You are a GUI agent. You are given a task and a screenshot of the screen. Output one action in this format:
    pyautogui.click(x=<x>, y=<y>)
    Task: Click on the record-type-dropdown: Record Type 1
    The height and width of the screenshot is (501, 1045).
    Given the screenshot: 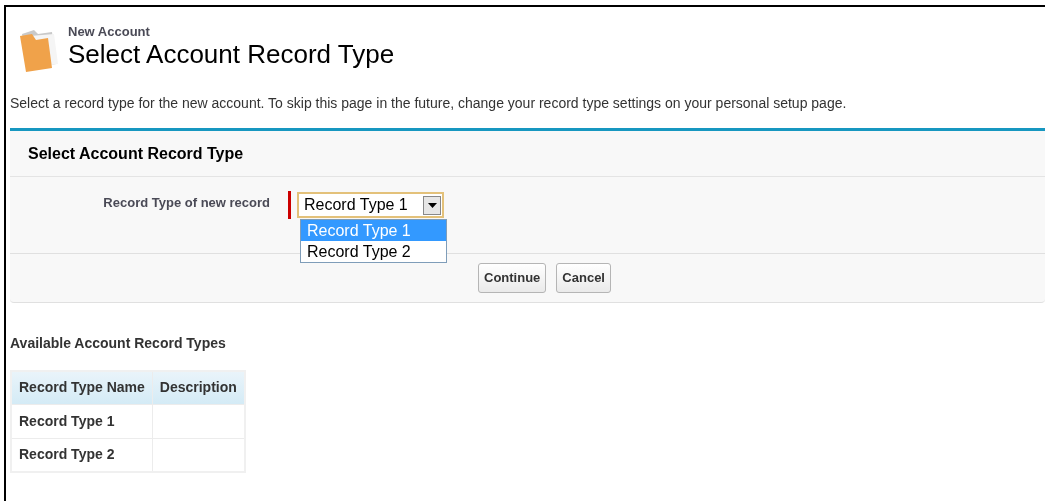 What is the action you would take?
    pyautogui.click(x=370, y=205)
    